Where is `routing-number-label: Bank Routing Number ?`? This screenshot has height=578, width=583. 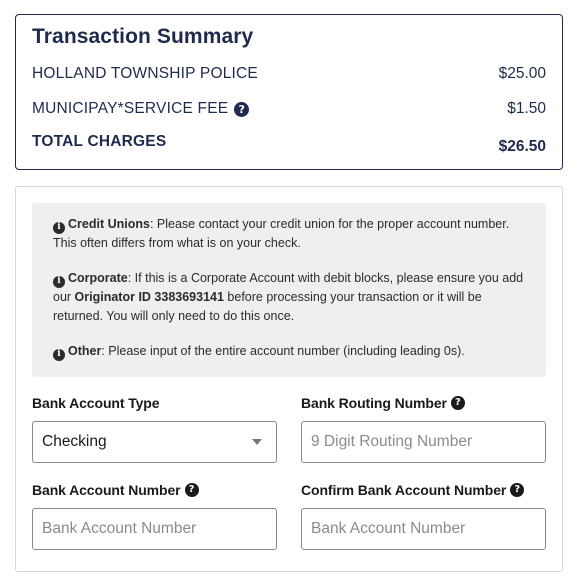 routing-number-label: Bank Routing Number ? is located at coordinates (383, 403).